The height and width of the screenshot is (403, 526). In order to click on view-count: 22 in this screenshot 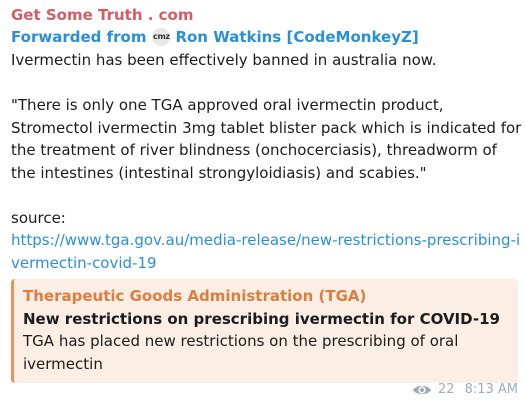, I will do `click(446, 389)`.